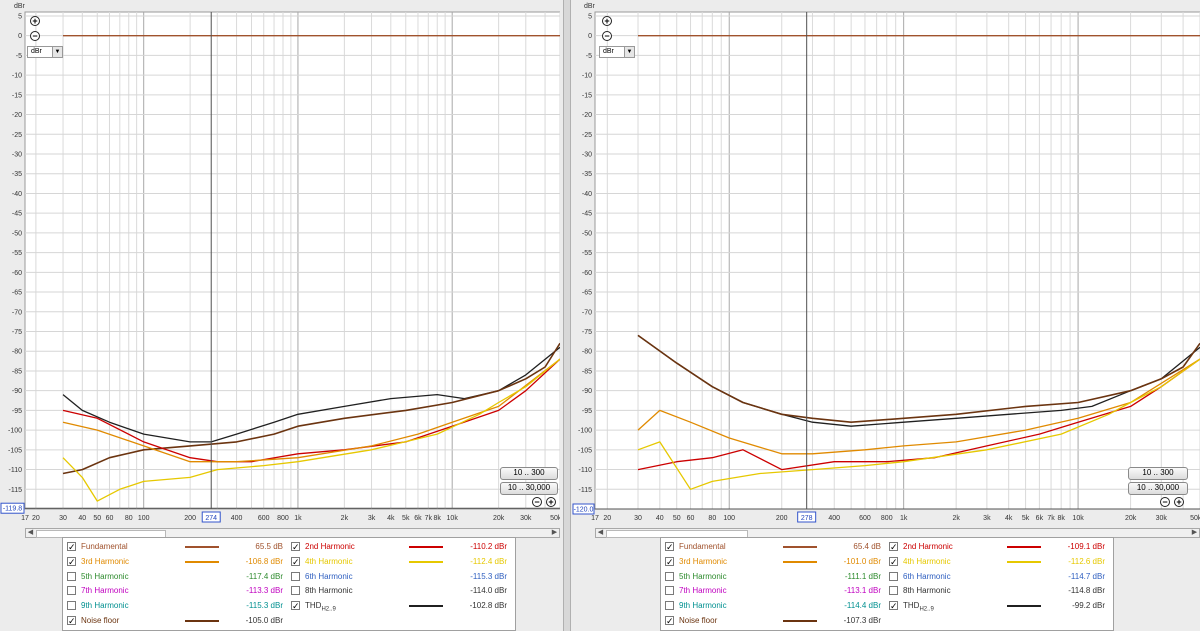 The height and width of the screenshot is (631, 1200). What do you see at coordinates (887, 518) in the screenshot?
I see `x-tick-label: 800` at bounding box center [887, 518].